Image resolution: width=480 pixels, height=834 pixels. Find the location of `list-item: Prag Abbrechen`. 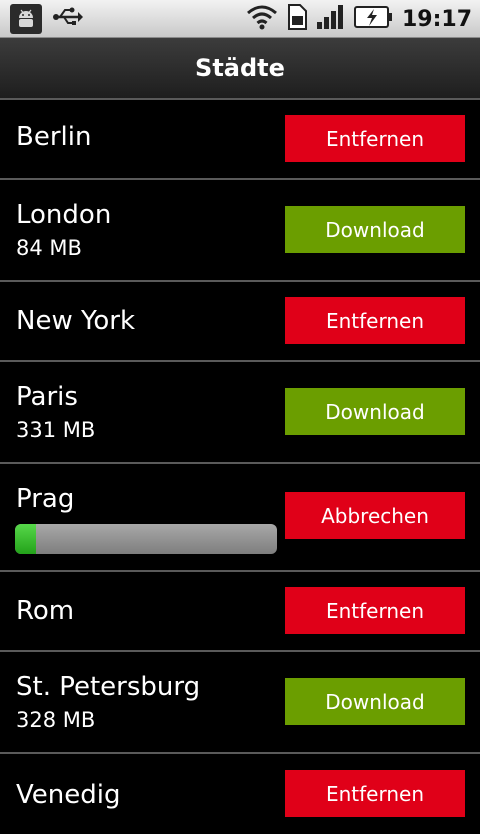

list-item: Prag Abbrechen is located at coordinates (240, 518).